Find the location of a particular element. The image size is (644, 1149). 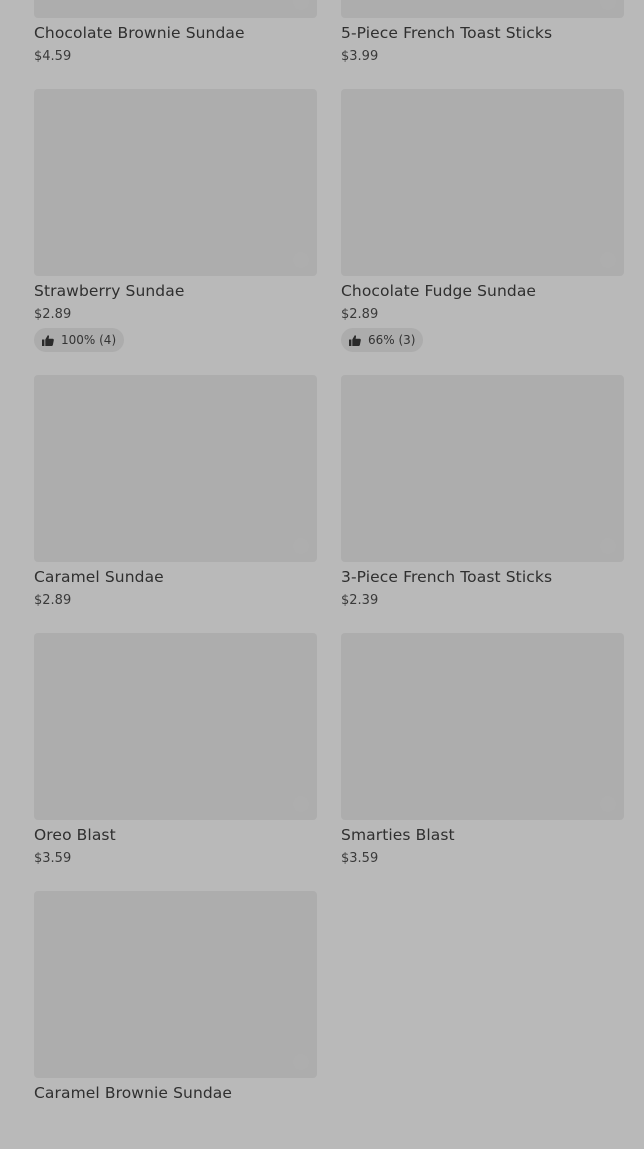

item-price: $2.39 is located at coordinates (360, 600).